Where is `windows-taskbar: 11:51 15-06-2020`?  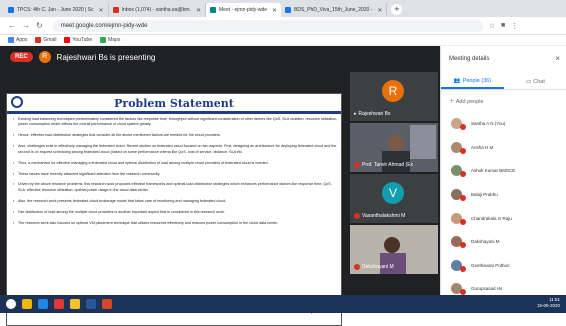 windows-taskbar: 11:51 15-06-2020 is located at coordinates (283, 304).